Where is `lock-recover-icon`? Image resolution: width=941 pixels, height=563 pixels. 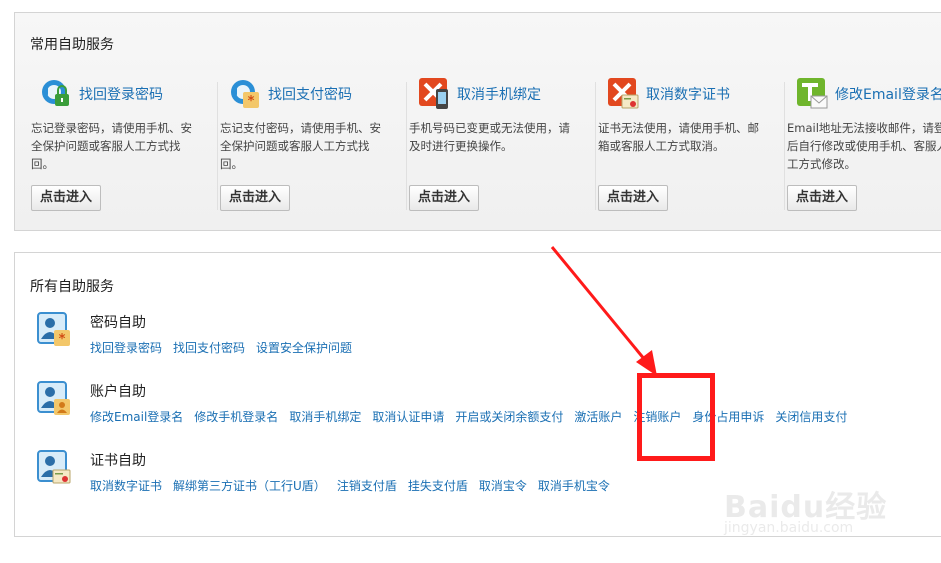 lock-recover-icon is located at coordinates (55, 93).